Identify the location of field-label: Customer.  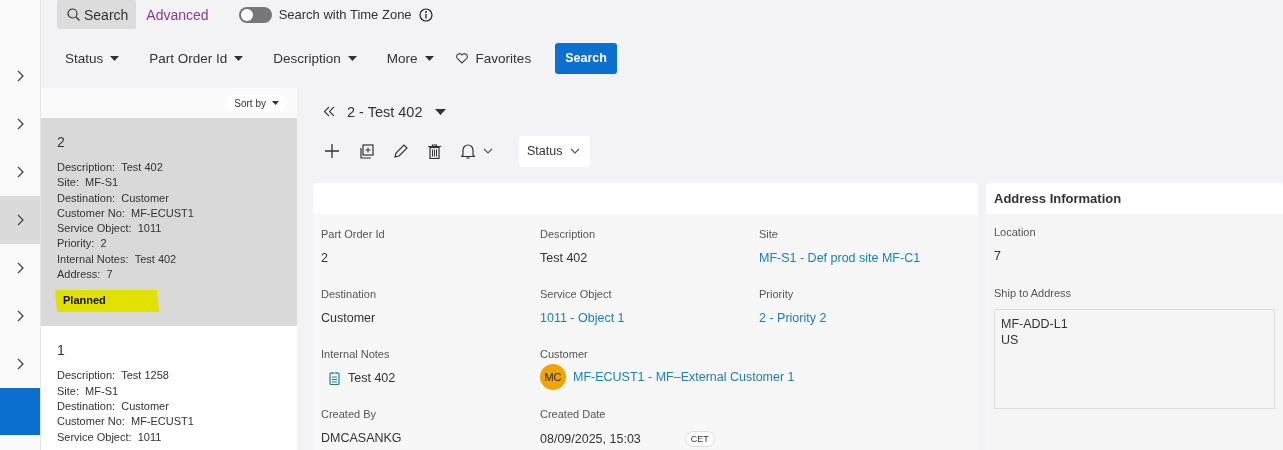
(564, 354).